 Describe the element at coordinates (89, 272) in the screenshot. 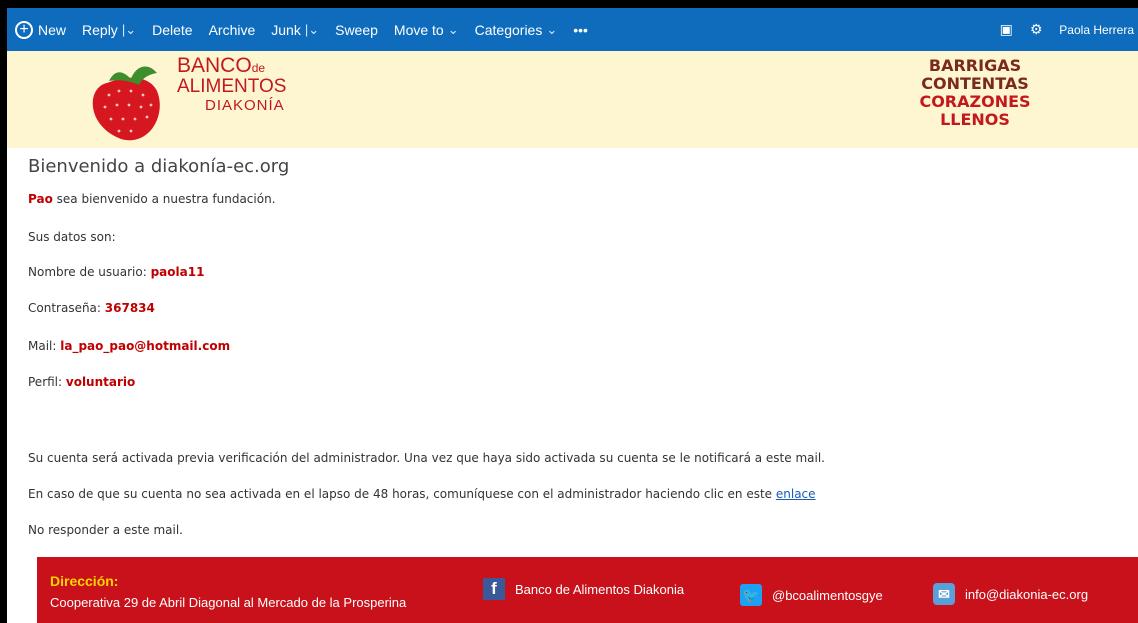

I see `username-label: Nombre de usuario:` at that location.